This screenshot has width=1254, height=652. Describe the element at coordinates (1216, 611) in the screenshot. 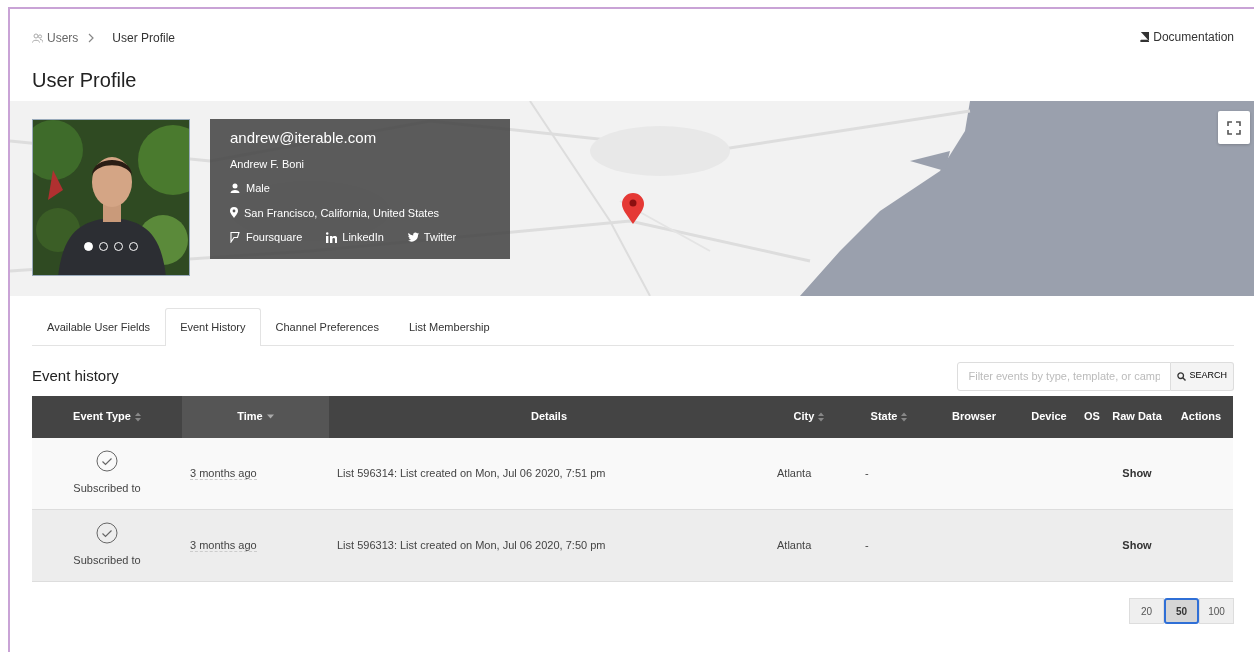

I see `page-size-button: 100` at that location.